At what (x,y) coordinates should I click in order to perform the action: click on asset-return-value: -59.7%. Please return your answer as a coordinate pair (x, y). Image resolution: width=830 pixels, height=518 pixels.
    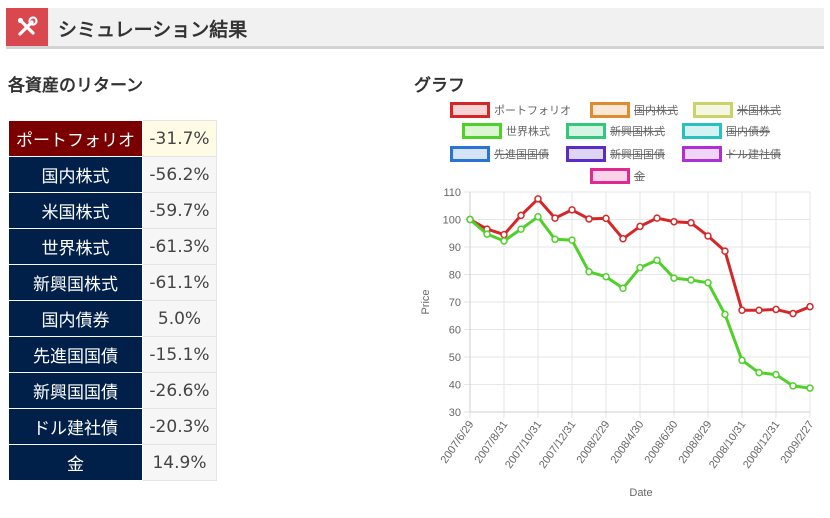
    Looking at the image, I should click on (179, 210).